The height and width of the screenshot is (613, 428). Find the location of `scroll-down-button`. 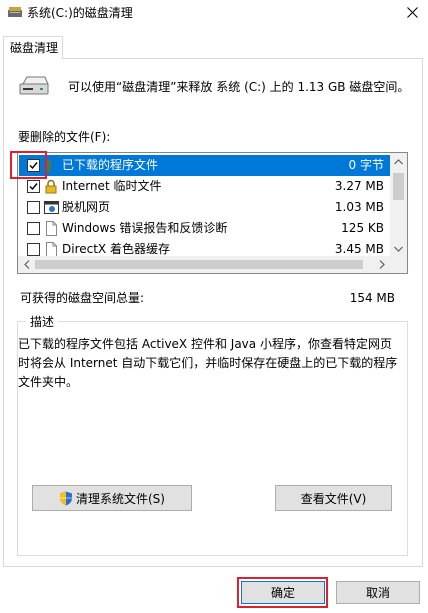

scroll-down-button is located at coordinates (398, 248).